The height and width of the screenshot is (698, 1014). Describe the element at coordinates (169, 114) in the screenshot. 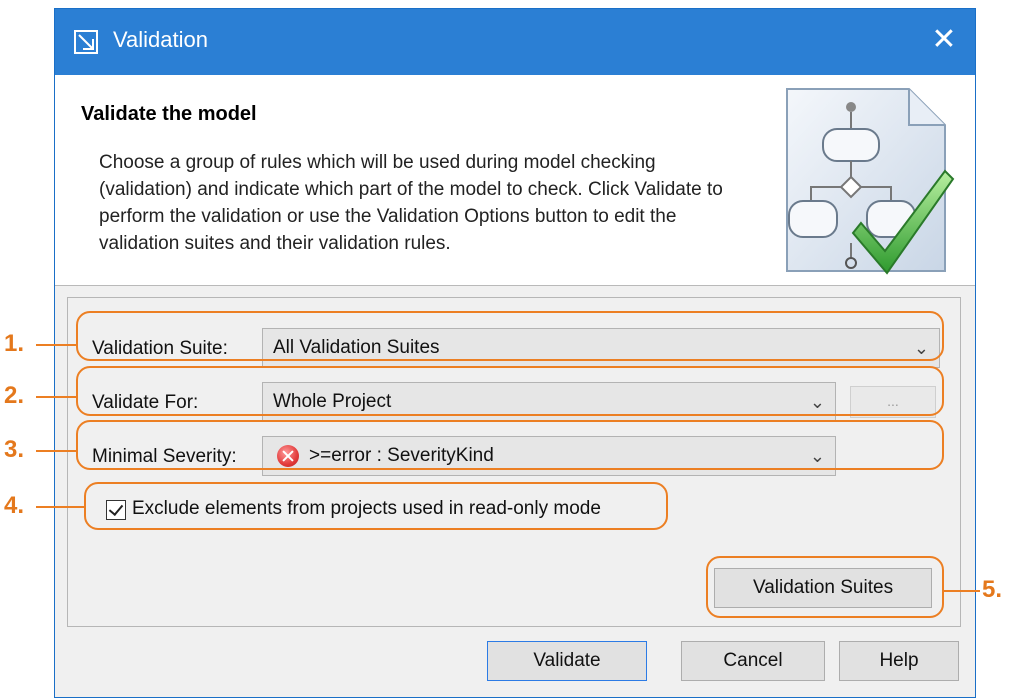

I see `header-title: Validate the model` at that location.